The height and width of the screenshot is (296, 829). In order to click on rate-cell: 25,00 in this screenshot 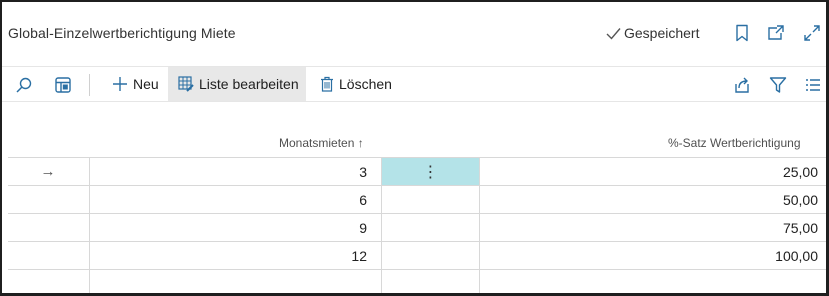, I will do `click(649, 171)`.